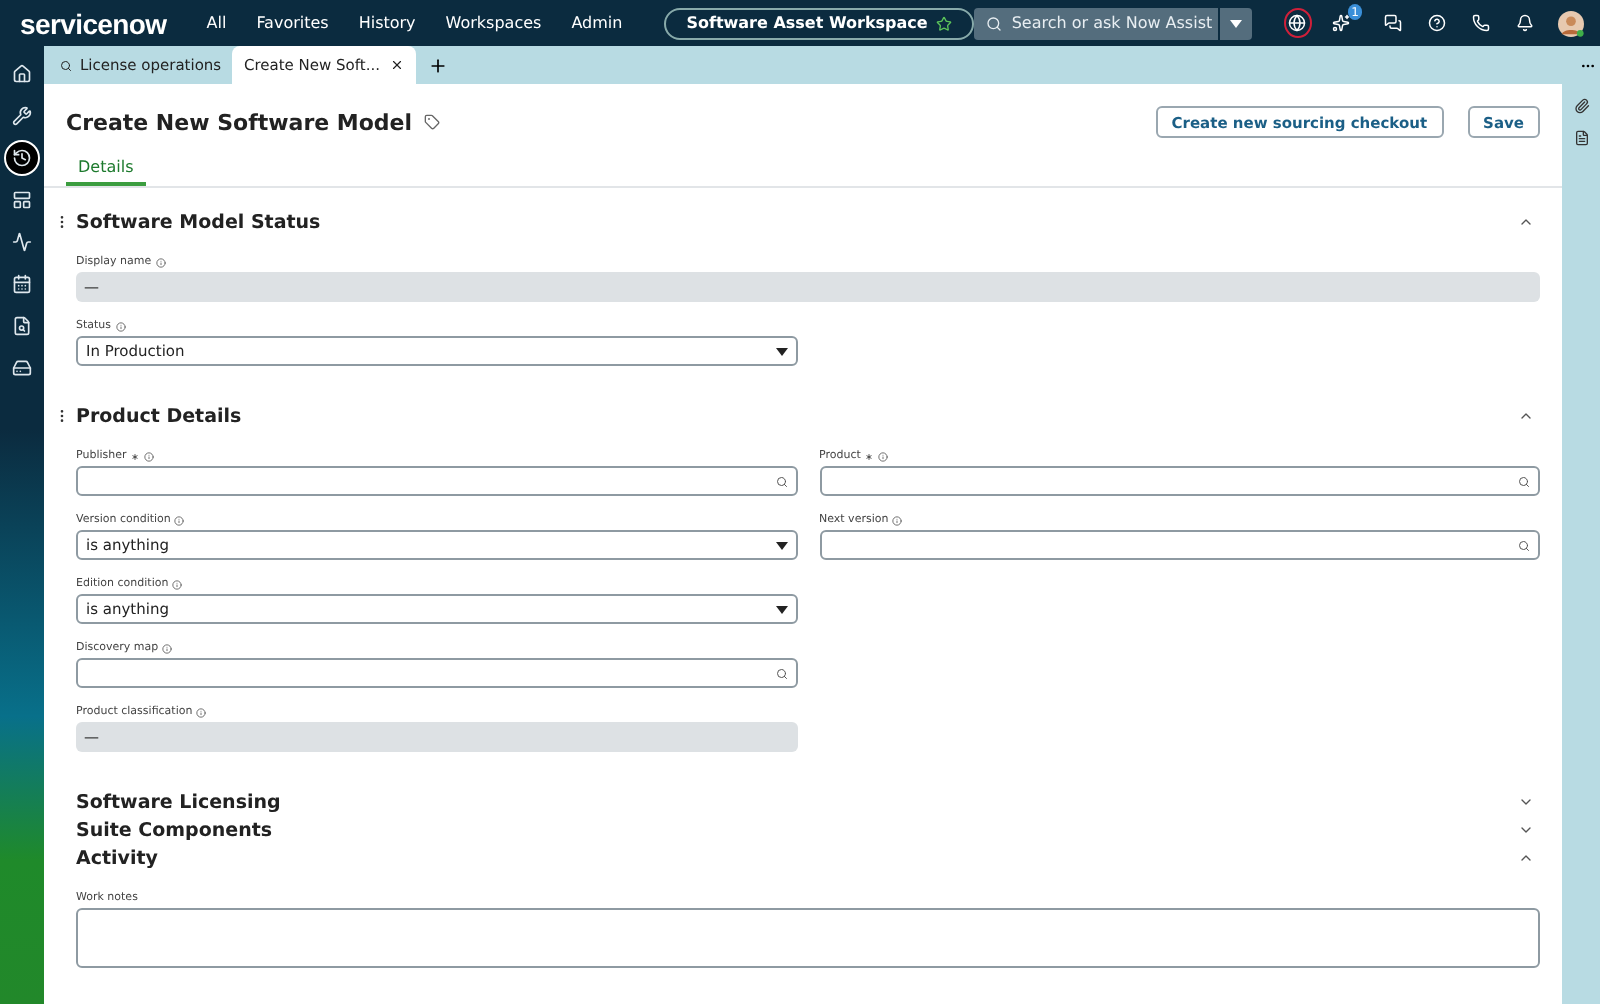 The height and width of the screenshot is (1004, 1600). What do you see at coordinates (819, 23) in the screenshot?
I see `workspace-button: Software Asset Workspace` at bounding box center [819, 23].